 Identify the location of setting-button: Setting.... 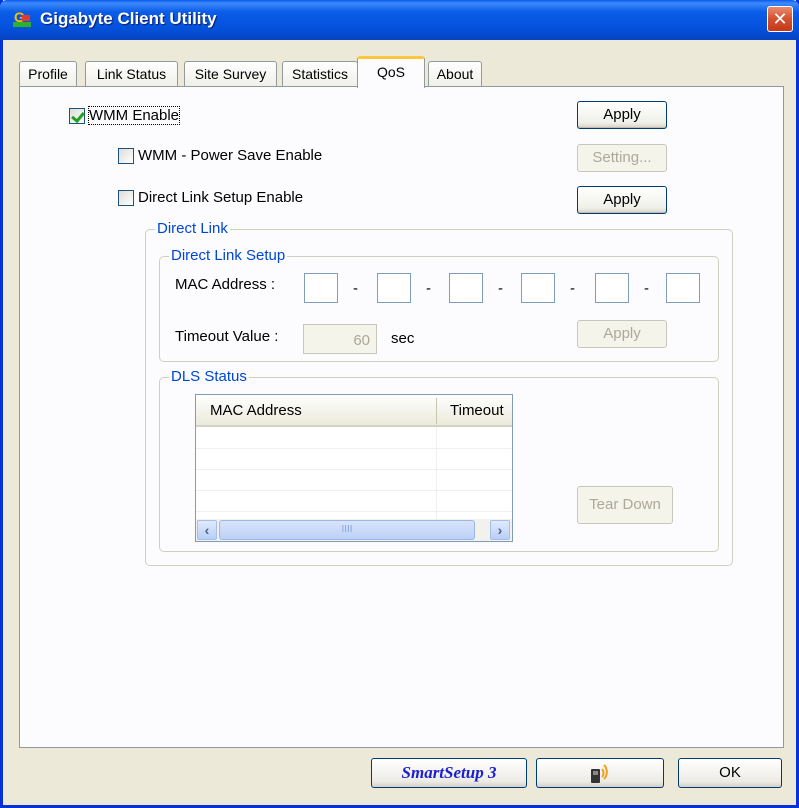
(622, 158).